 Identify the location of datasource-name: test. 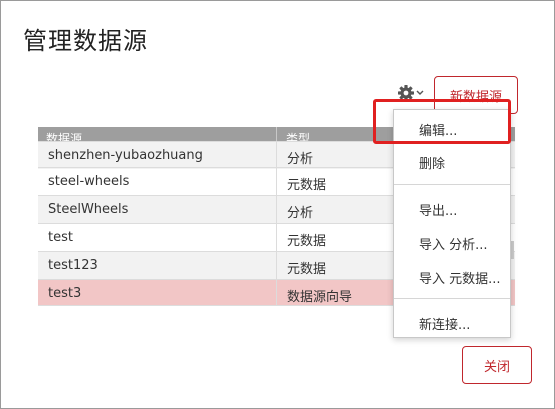
(60, 237).